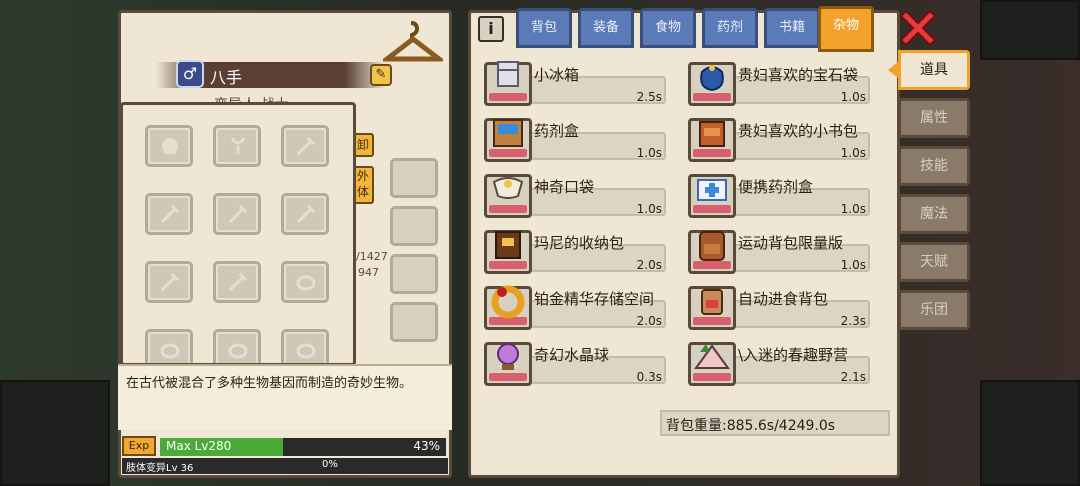  Describe the element at coordinates (303, 447) in the screenshot. I see `exp-bar: Max Lv280 43%` at that location.